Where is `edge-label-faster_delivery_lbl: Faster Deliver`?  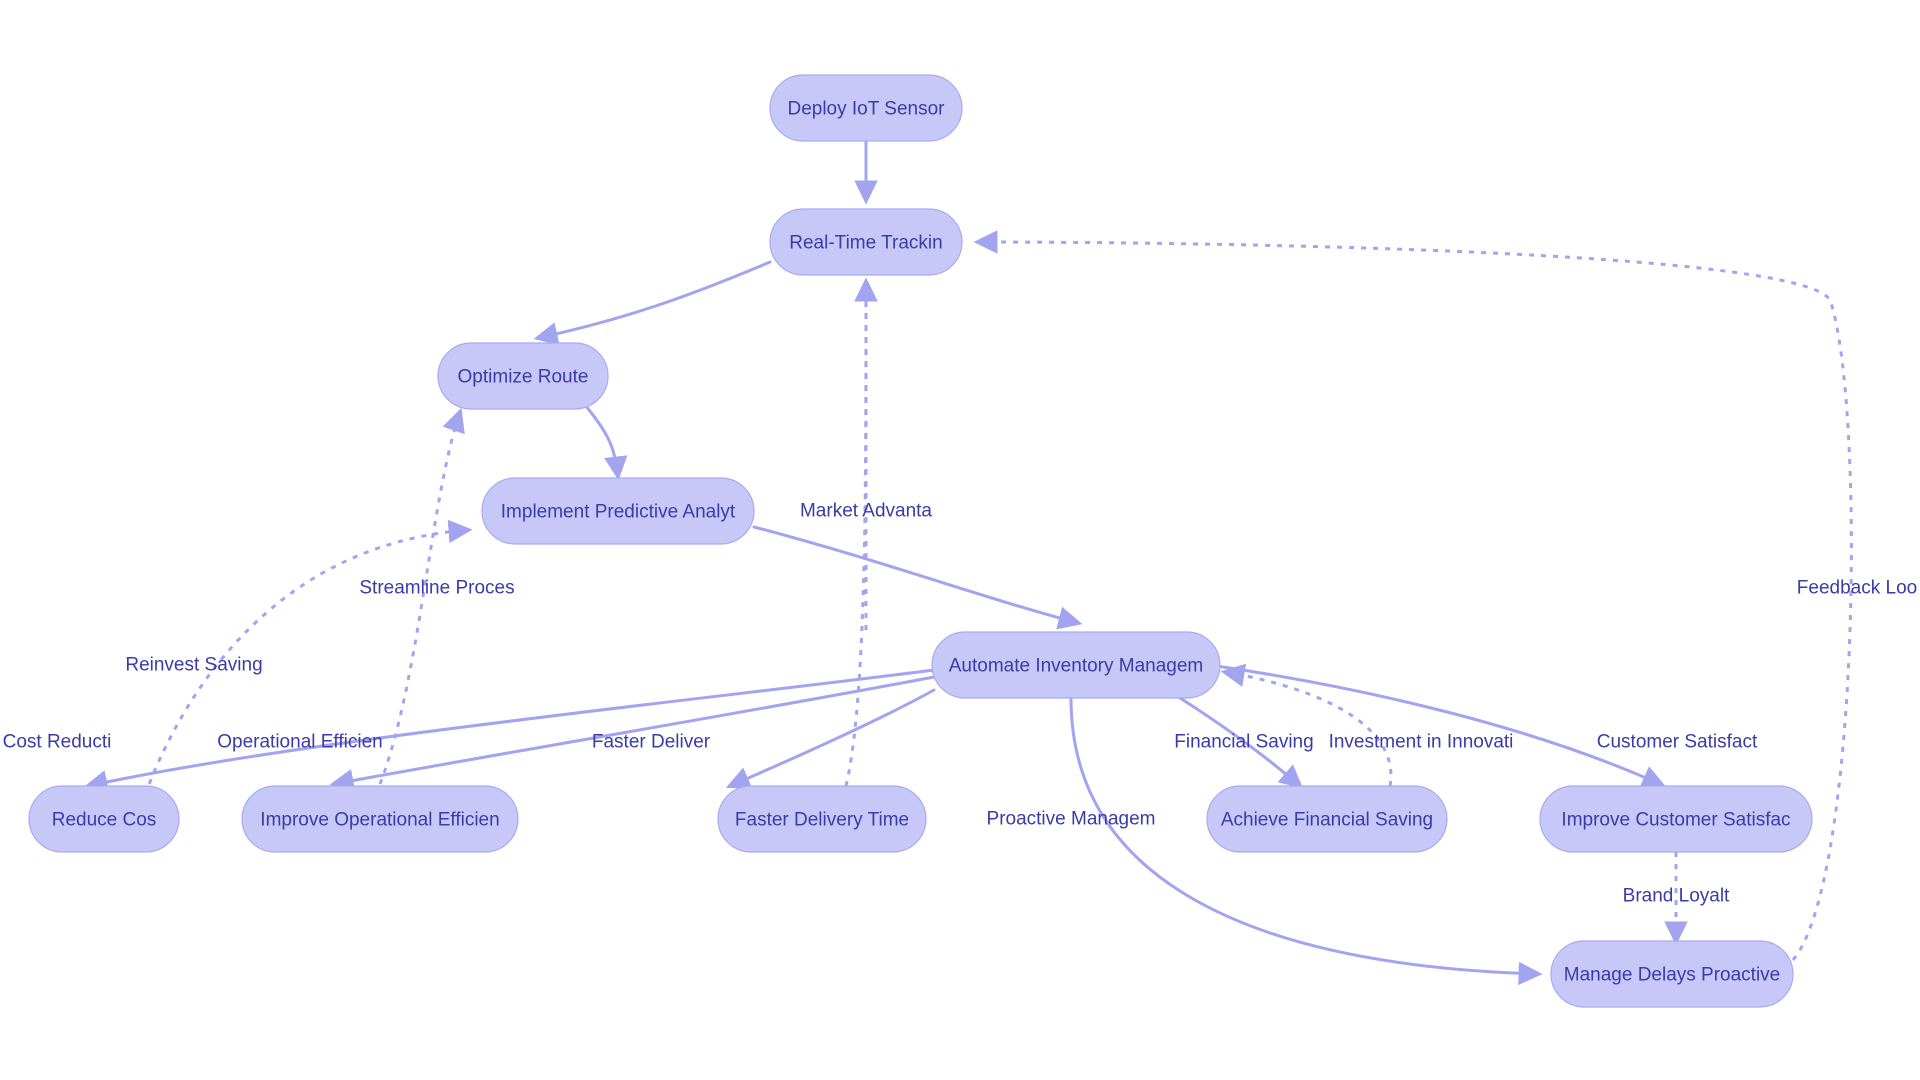 edge-label-faster_delivery_lbl: Faster Deliver is located at coordinates (651, 742).